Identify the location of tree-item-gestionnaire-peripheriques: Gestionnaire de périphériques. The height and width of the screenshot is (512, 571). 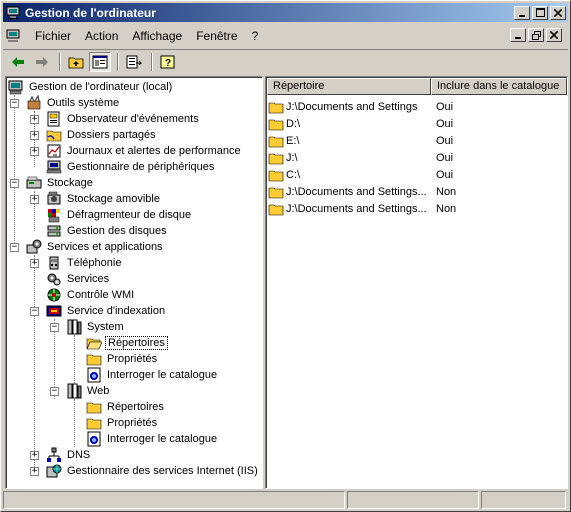
(131, 167).